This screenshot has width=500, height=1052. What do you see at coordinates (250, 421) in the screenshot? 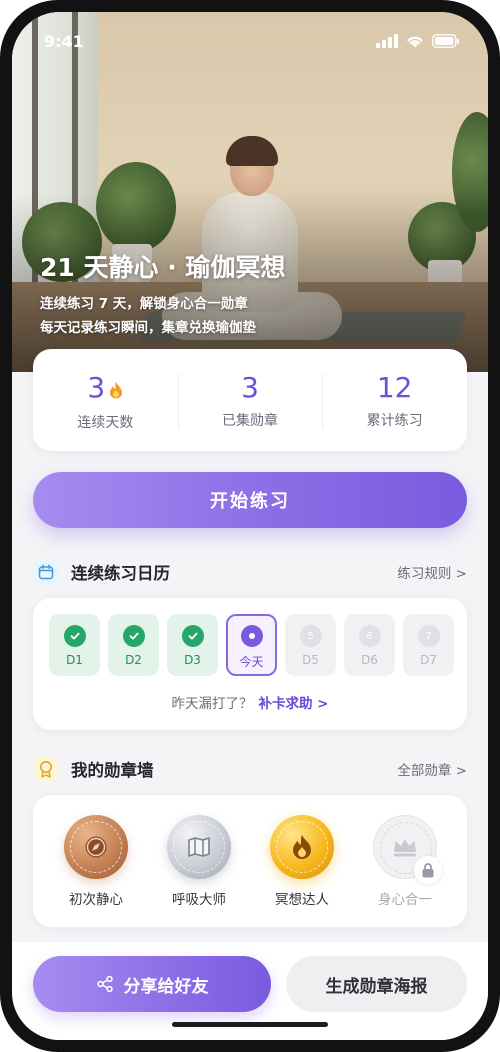
I see `stat-label: 已集勋章` at bounding box center [250, 421].